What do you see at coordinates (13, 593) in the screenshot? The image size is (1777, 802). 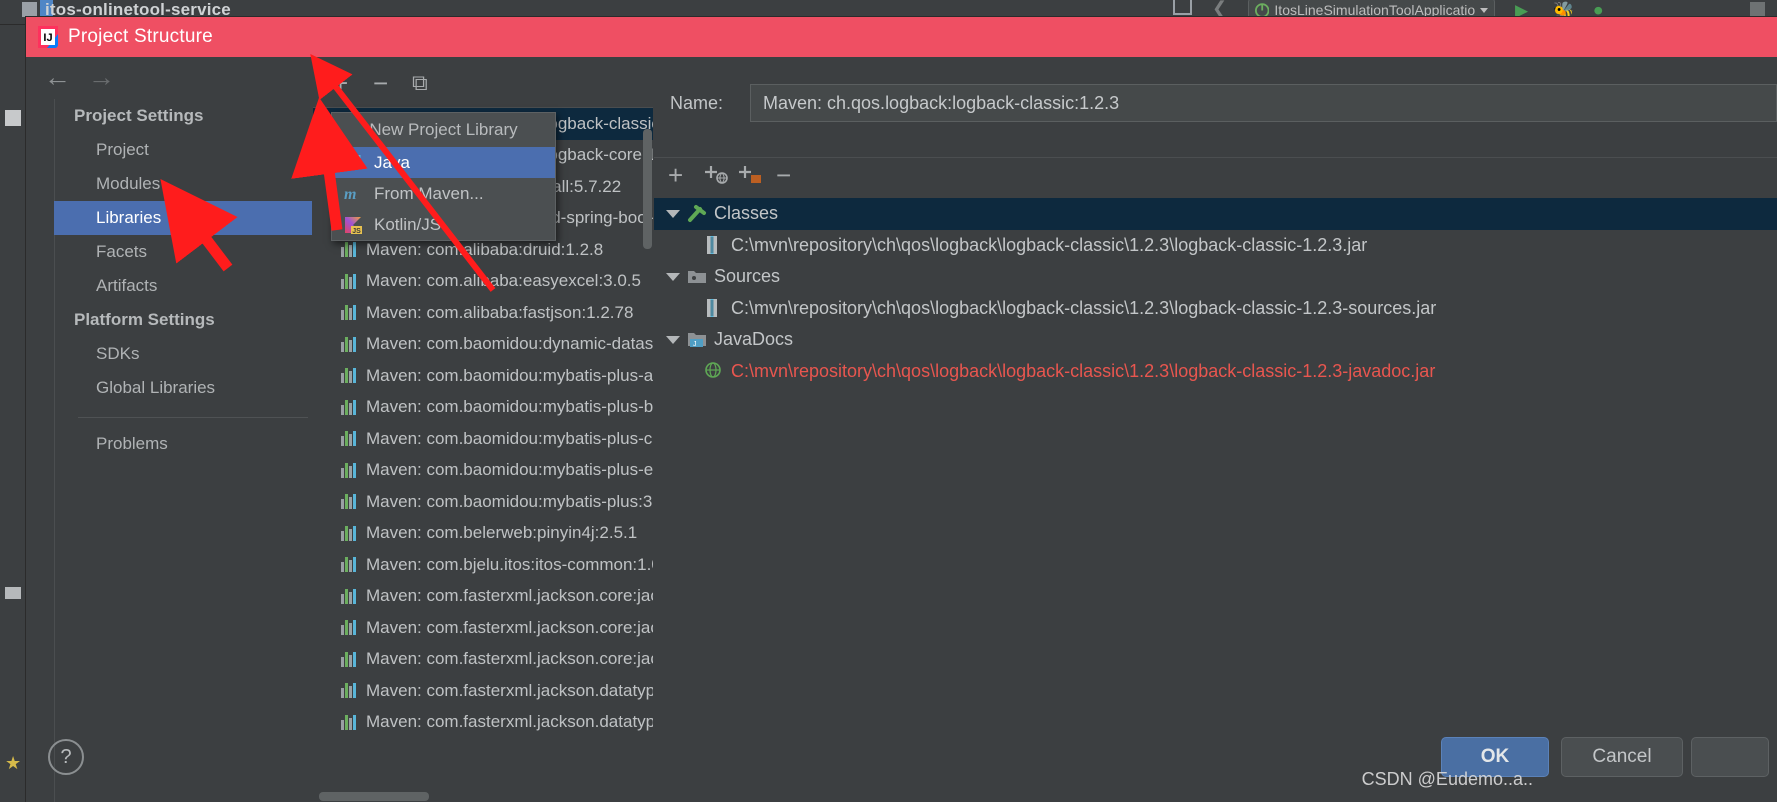 I see `structure-tool-icon` at bounding box center [13, 593].